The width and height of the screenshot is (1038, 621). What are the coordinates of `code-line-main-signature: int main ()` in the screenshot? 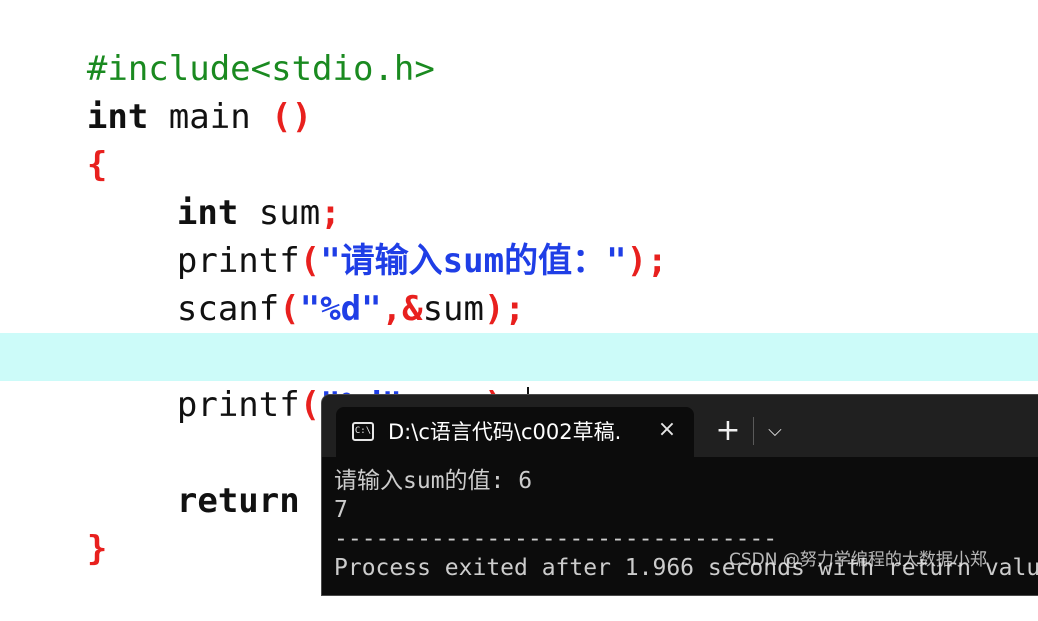 It's located at (521, 91).